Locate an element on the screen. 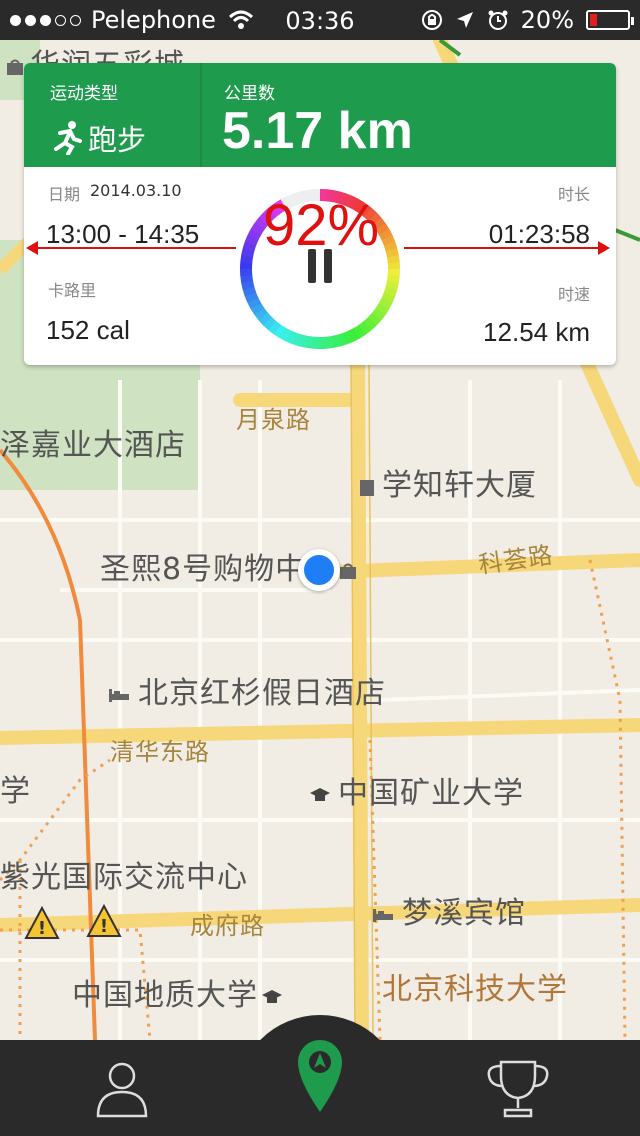  signal-strength-icon is located at coordinates (45, 20).